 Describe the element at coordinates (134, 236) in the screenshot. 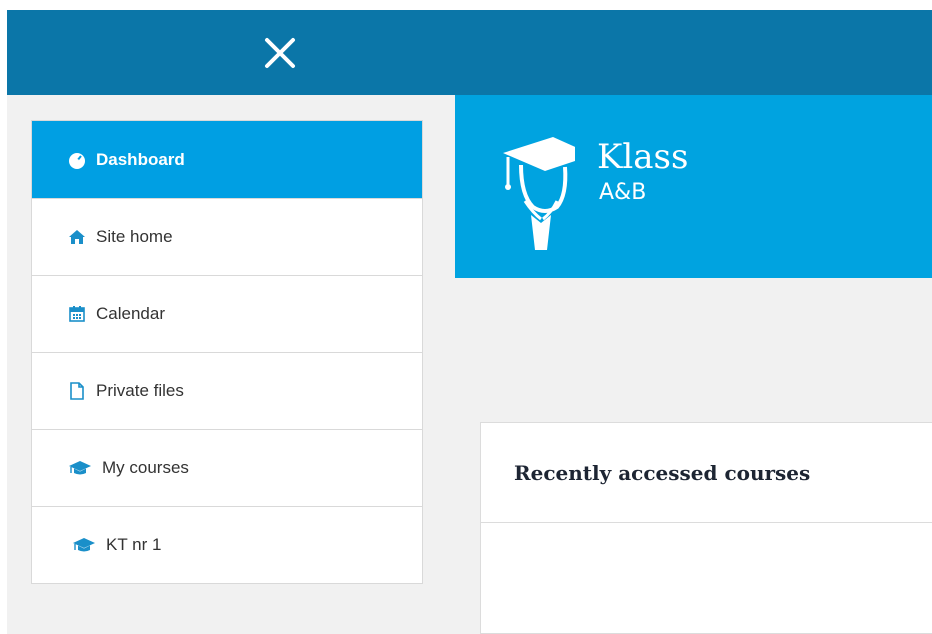

I see `nav-item-label: Site home` at that location.